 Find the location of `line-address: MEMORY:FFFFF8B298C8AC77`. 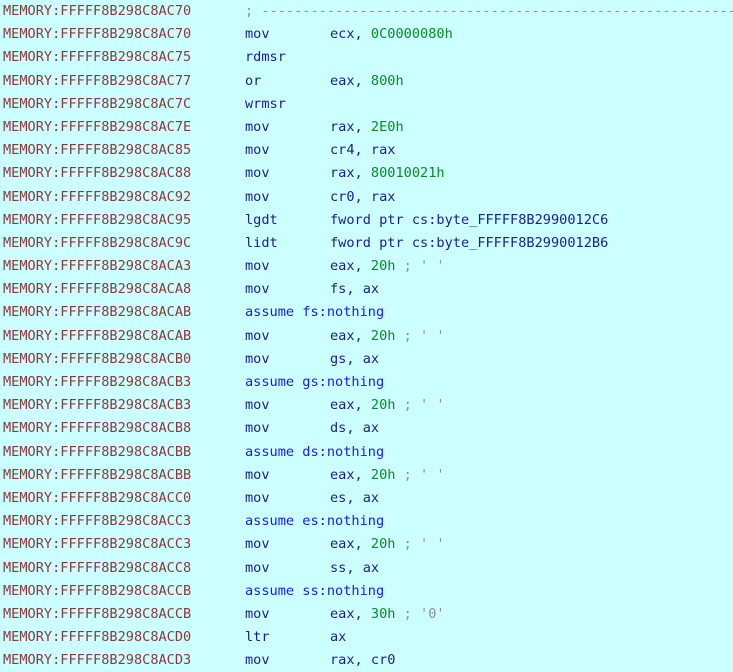

line-address: MEMORY:FFFFF8B298C8AC77 is located at coordinates (97, 80).